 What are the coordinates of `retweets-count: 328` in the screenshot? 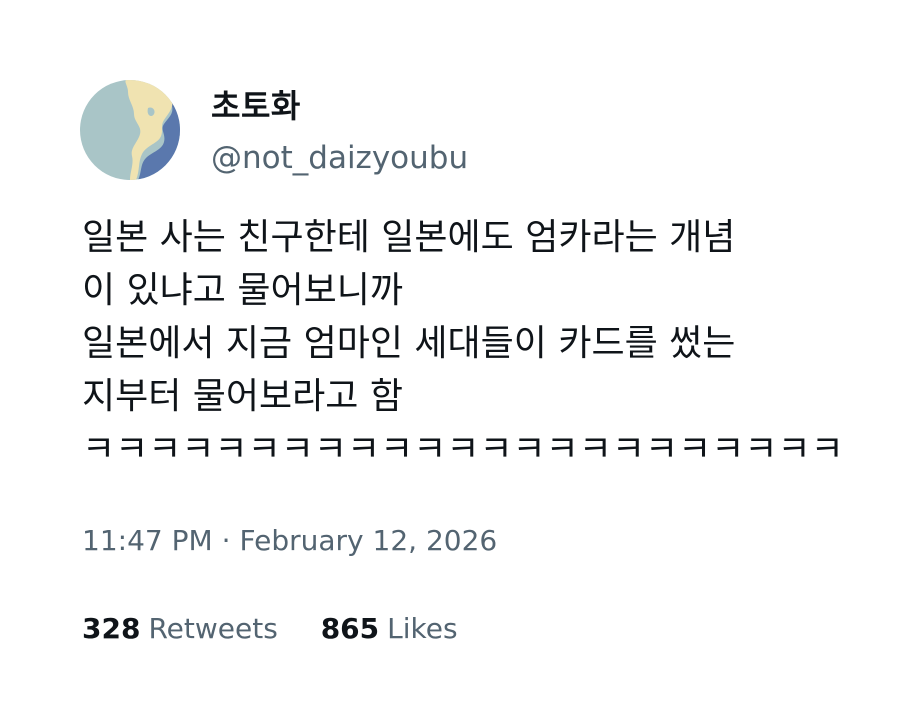 It's located at (111, 628).